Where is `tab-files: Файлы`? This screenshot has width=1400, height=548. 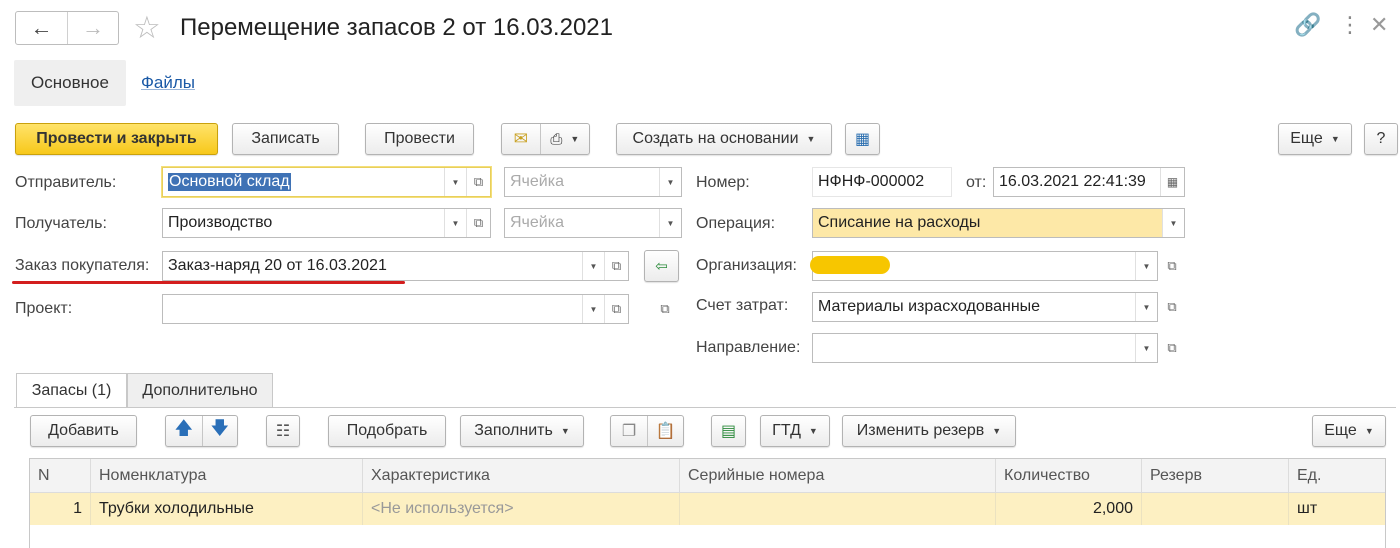
tab-files: Файлы is located at coordinates (168, 83).